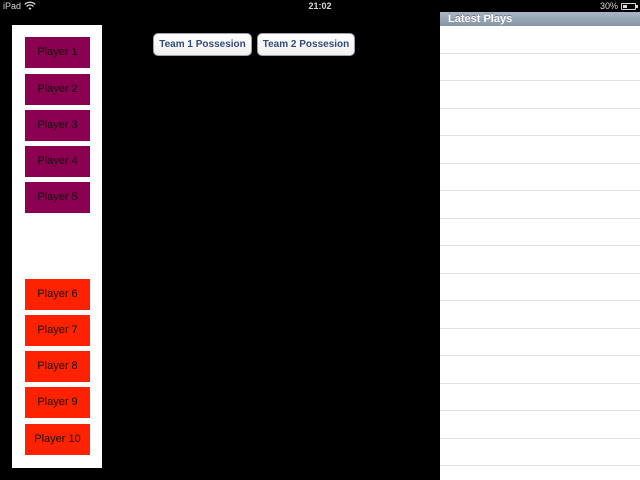 Image resolution: width=640 pixels, height=480 pixels. Describe the element at coordinates (57, 89) in the screenshot. I see `player-2-button: Player 2` at that location.